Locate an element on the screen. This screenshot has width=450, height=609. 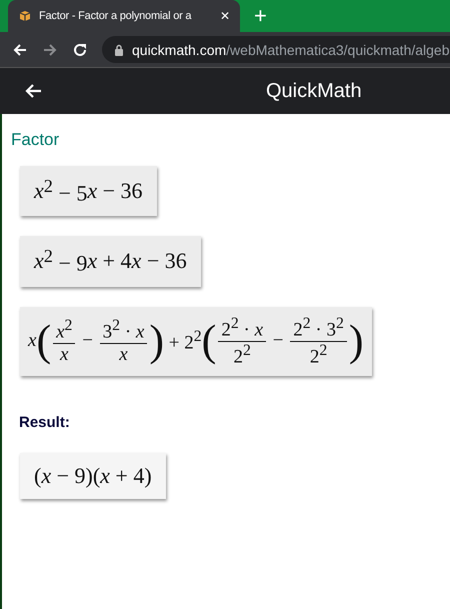
browser-tab: Factor - Factor a polynomial or a ✕ is located at coordinates (124, 16).